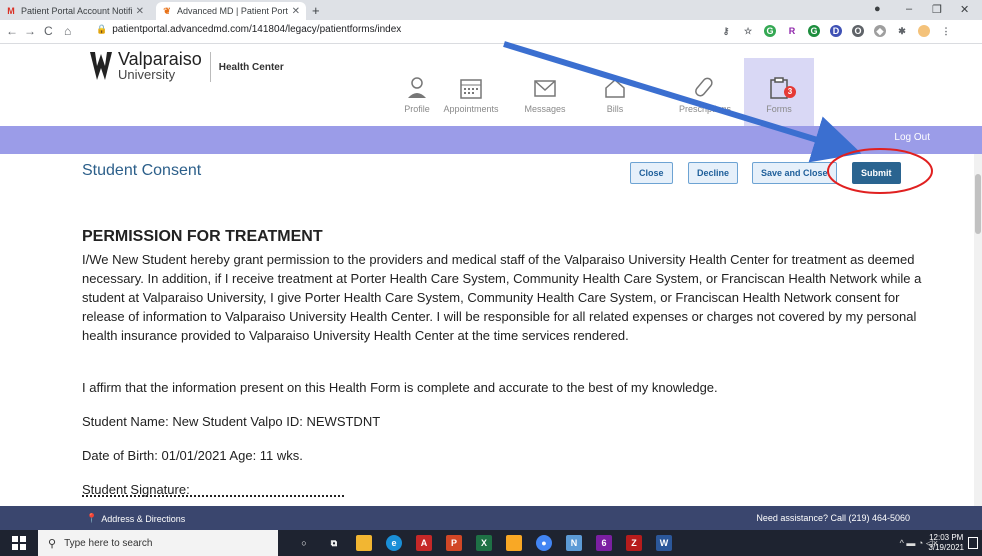 The width and height of the screenshot is (982, 556). What do you see at coordinates (417, 87) in the screenshot?
I see `person-icon` at bounding box center [417, 87].